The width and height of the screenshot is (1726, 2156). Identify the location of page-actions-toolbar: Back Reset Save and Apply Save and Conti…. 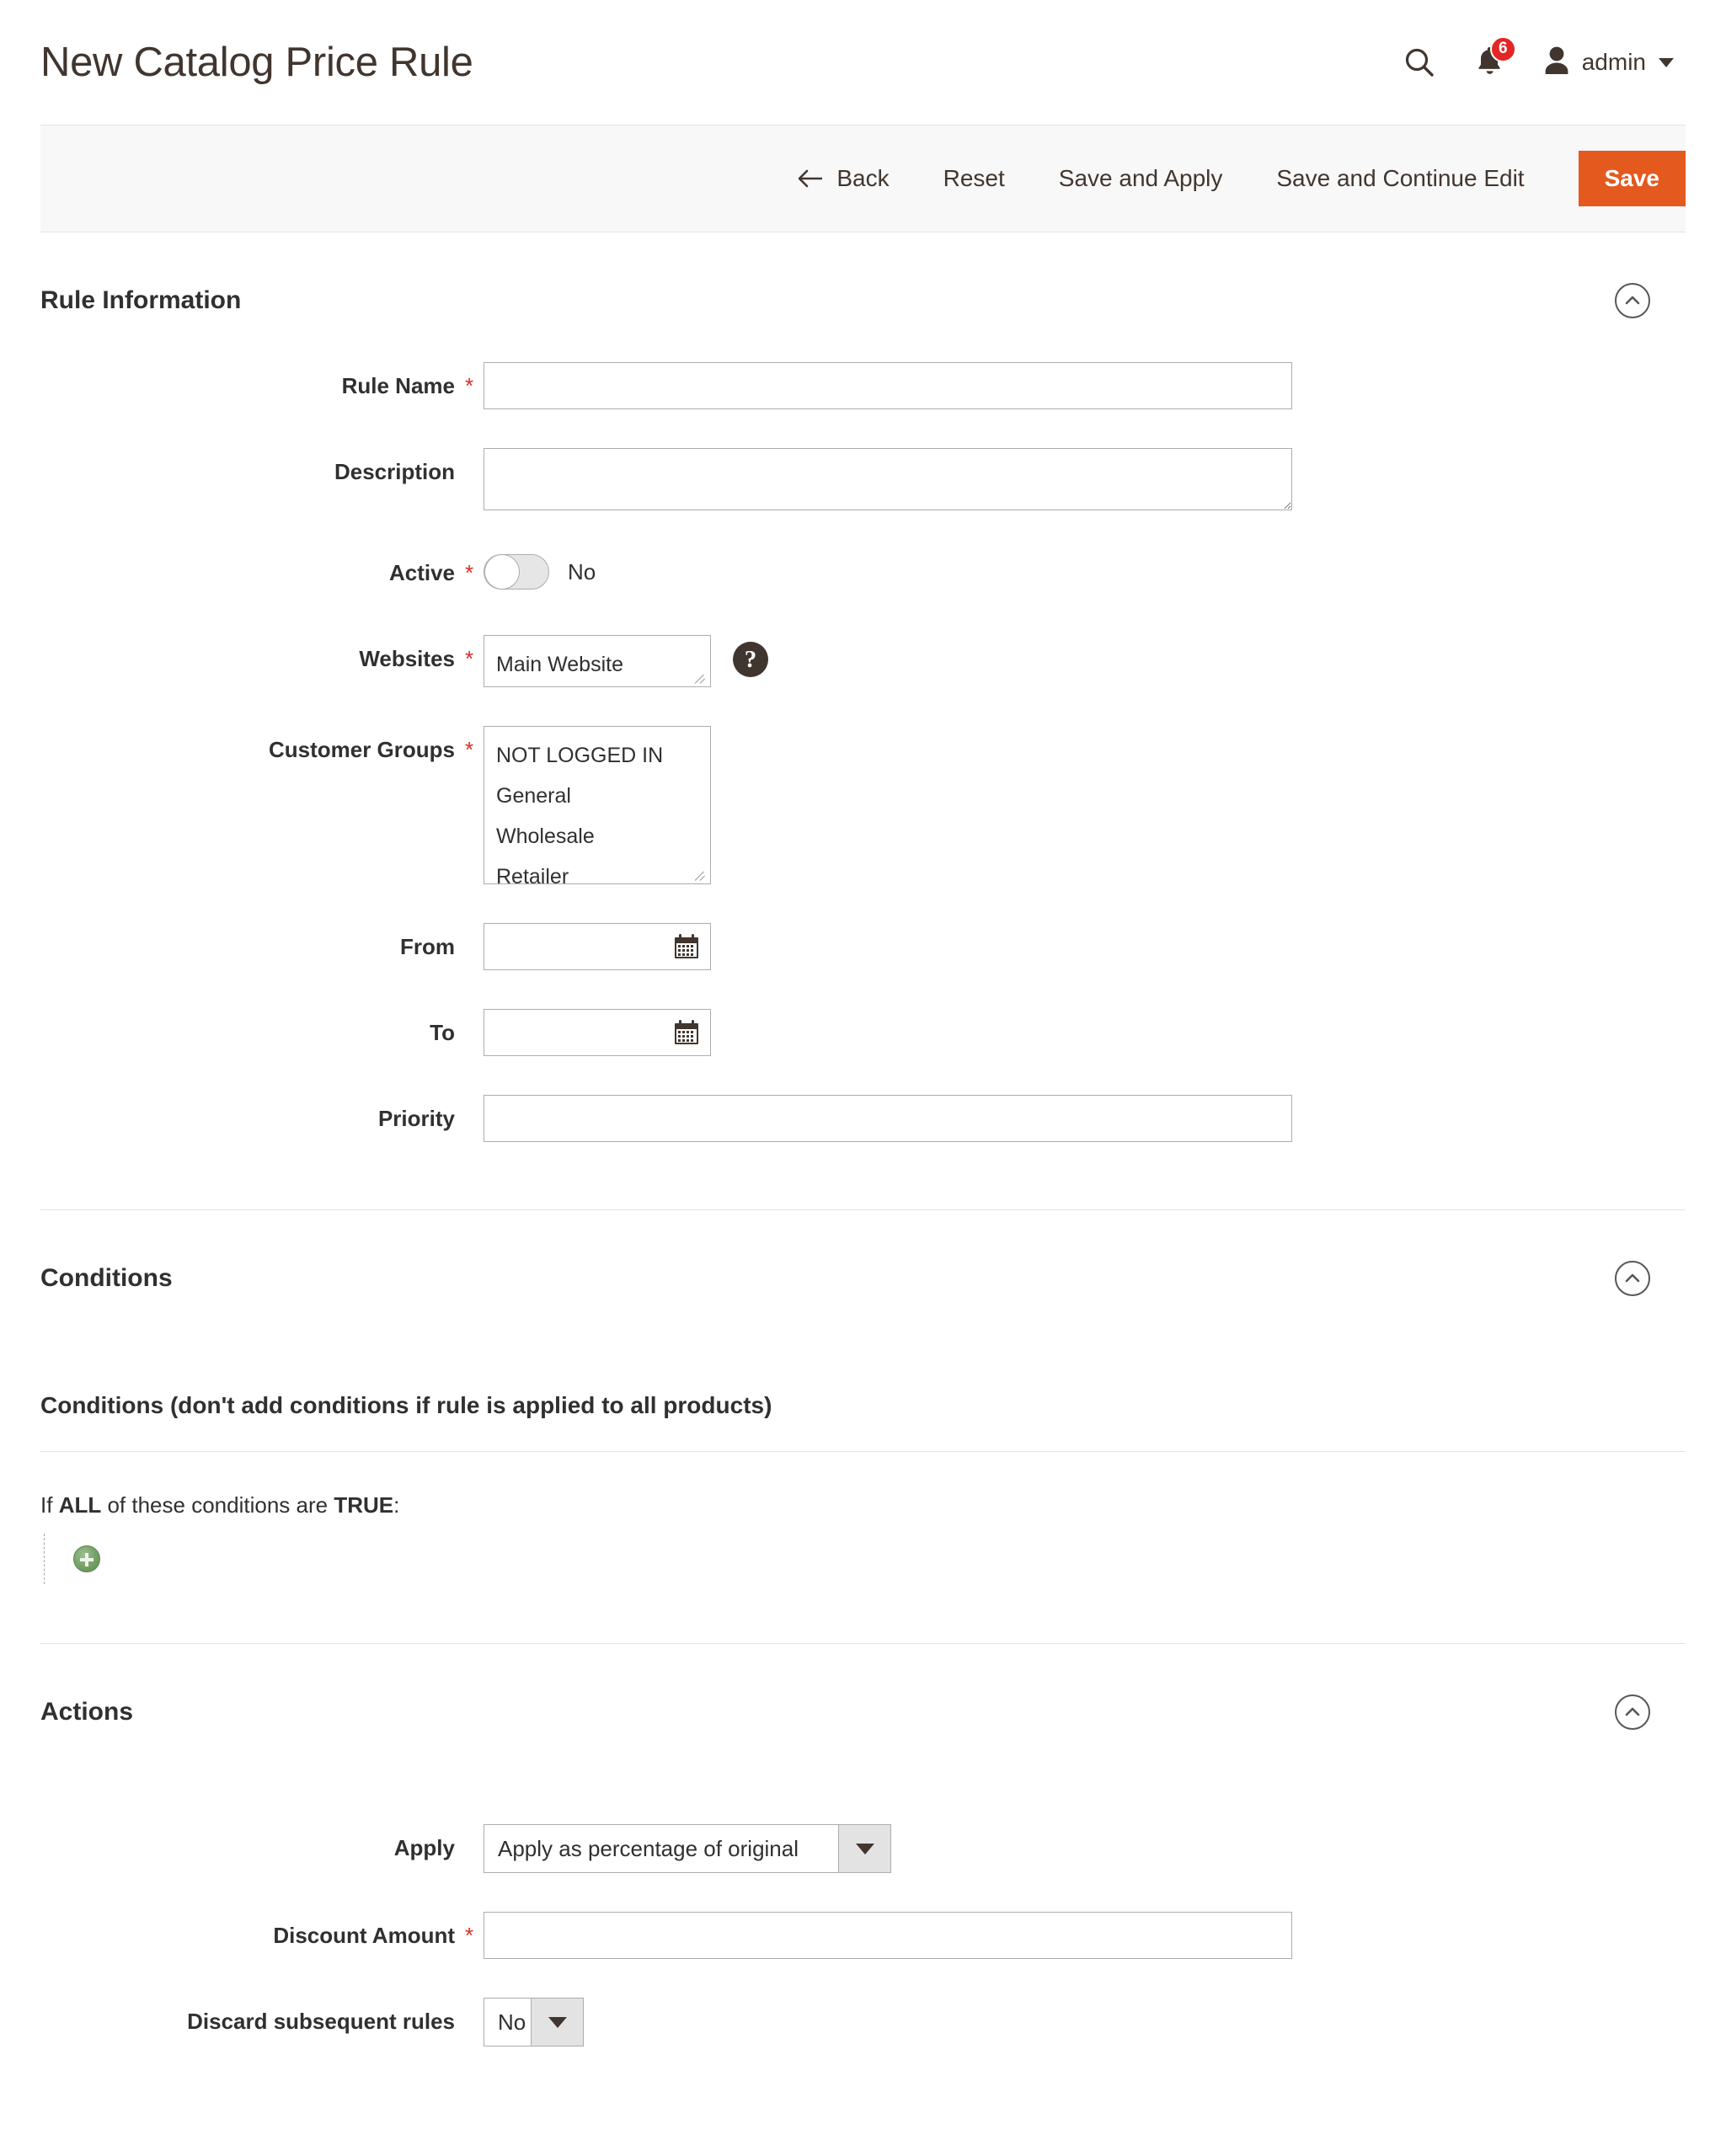
(863, 178).